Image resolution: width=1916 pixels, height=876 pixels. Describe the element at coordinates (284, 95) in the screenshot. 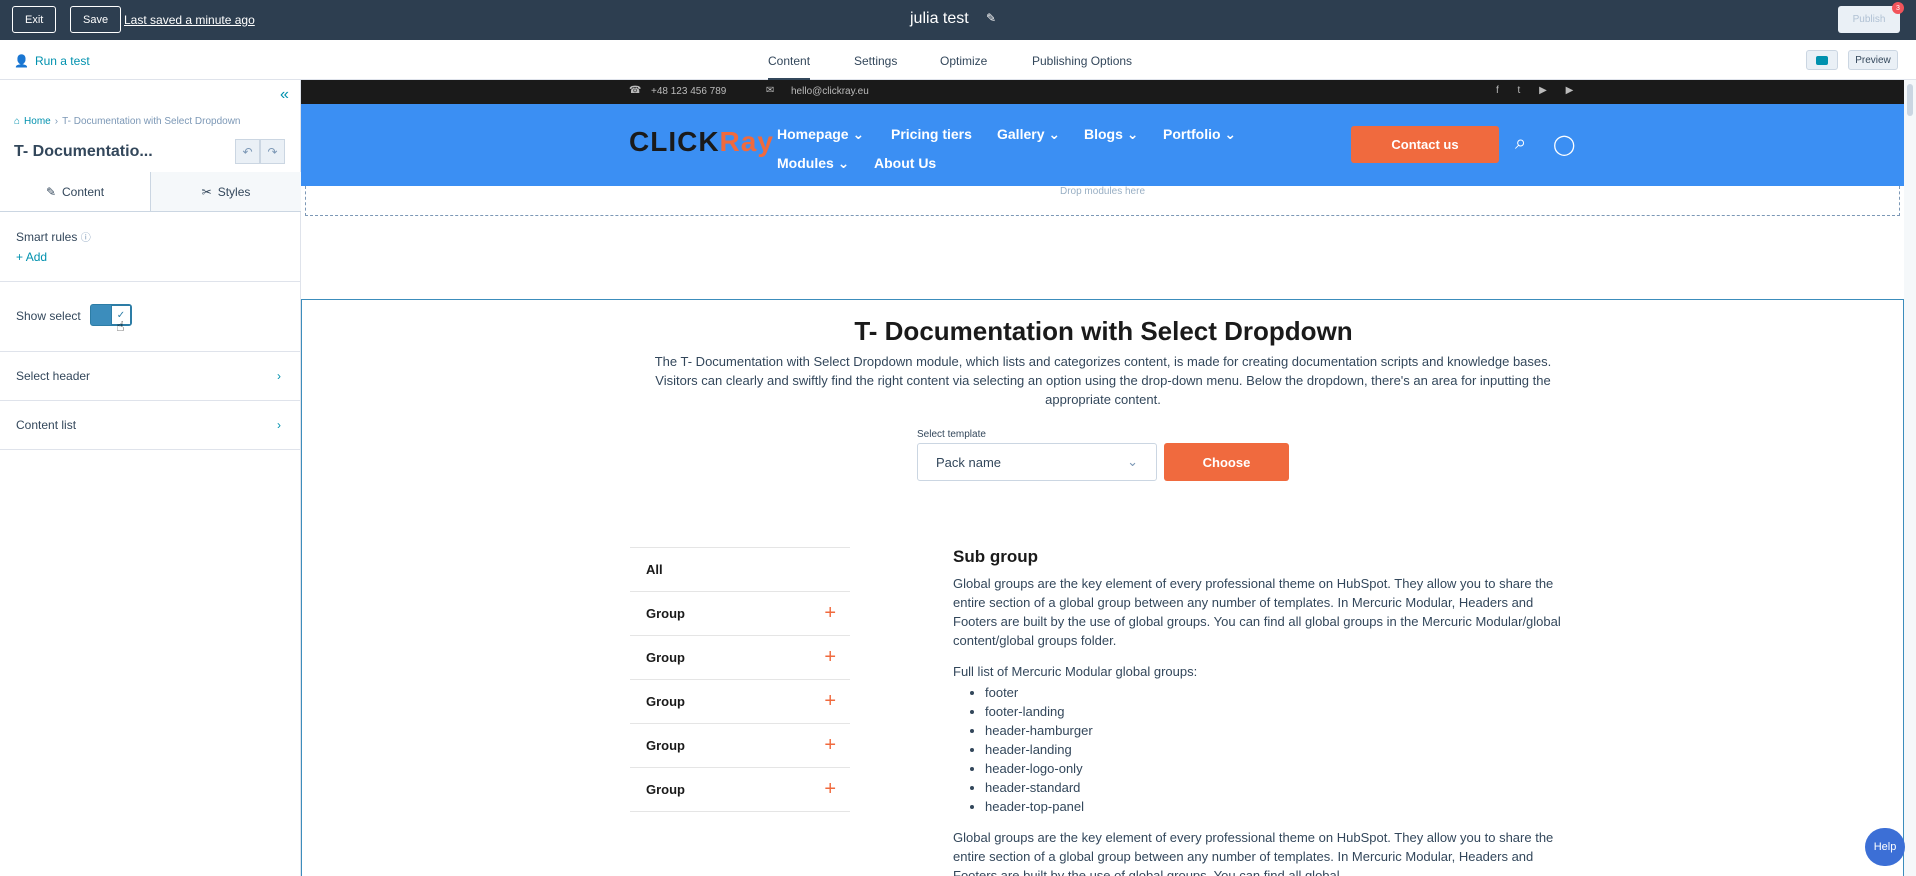

I see `collapse-panel-icon: «` at that location.